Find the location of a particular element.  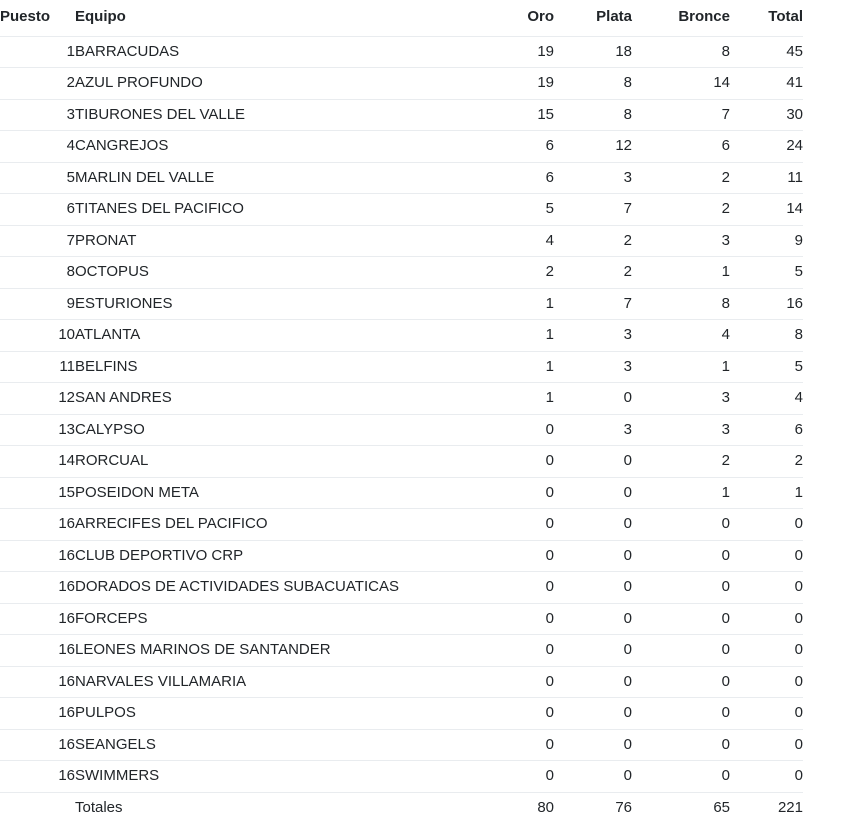

cell-equipo: PULPOS is located at coordinates (281, 713).